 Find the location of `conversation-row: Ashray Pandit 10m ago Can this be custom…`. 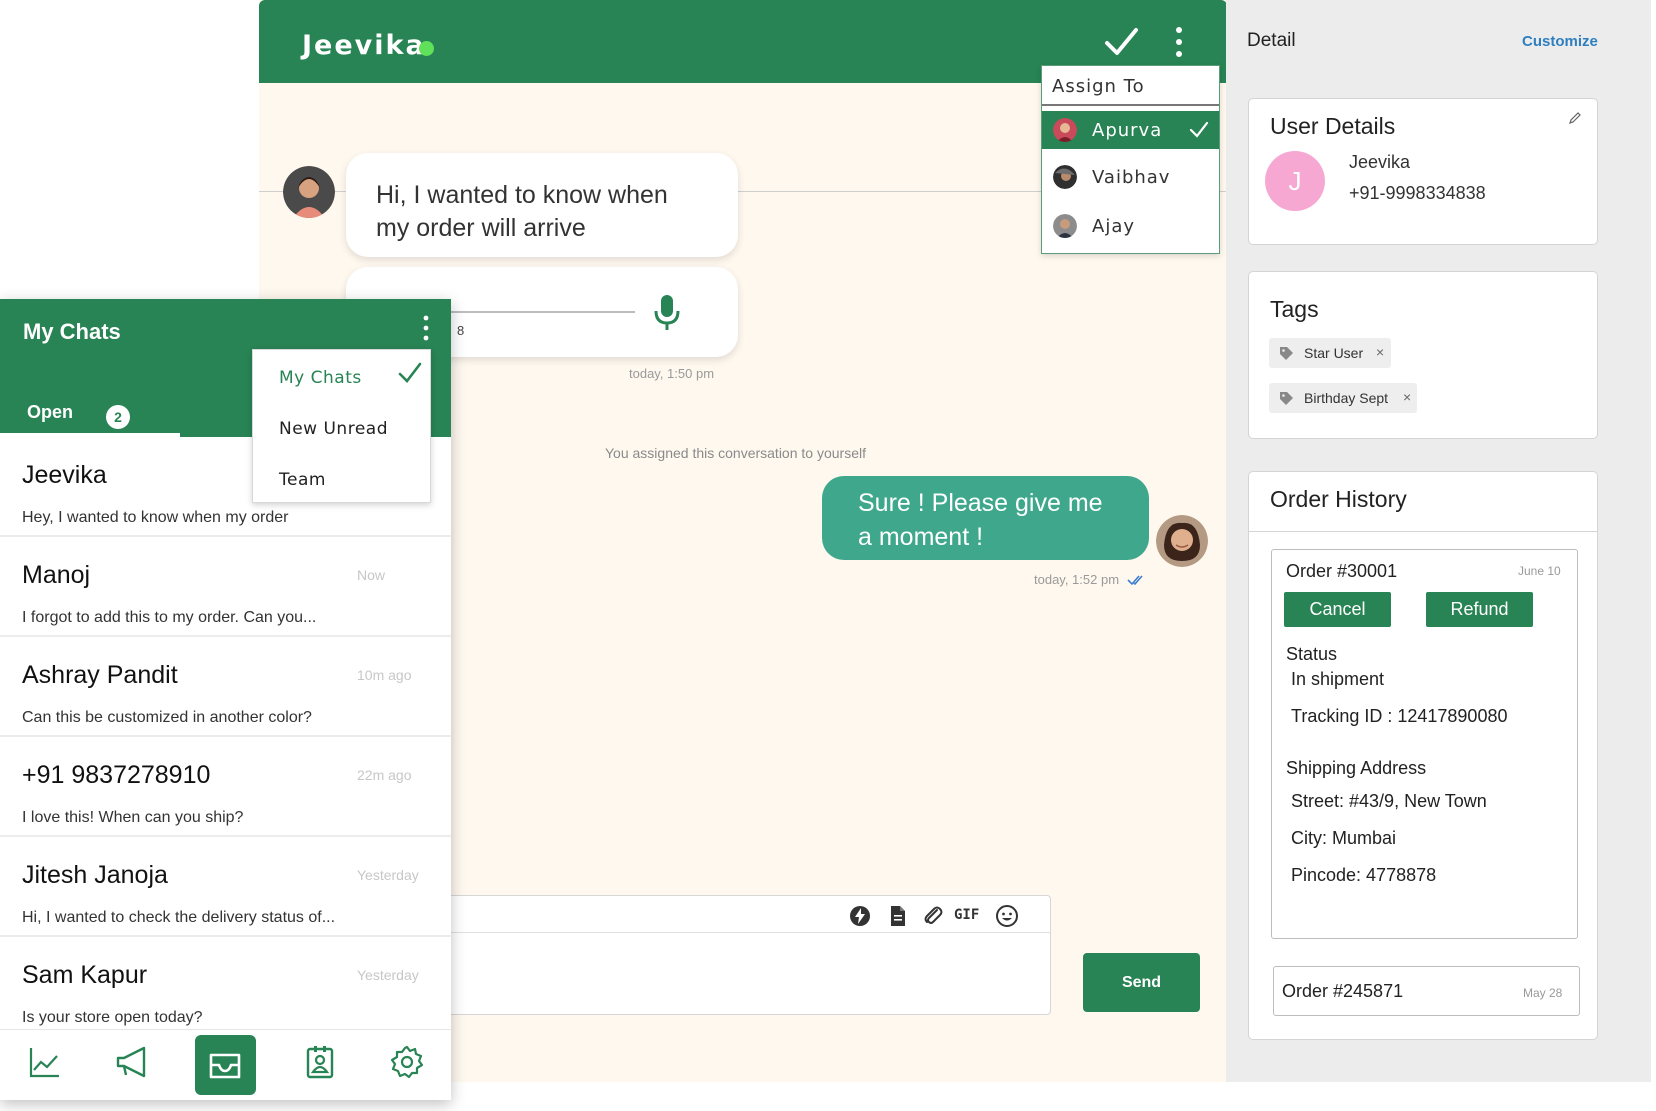

conversation-row: Ashray Pandit 10m ago Can this be custom… is located at coordinates (225, 687).